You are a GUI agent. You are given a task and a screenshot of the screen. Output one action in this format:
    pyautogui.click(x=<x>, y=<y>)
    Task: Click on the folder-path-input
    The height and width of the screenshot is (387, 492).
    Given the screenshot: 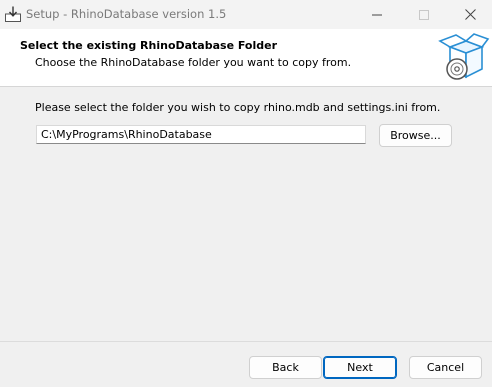 What is the action you would take?
    pyautogui.click(x=201, y=134)
    